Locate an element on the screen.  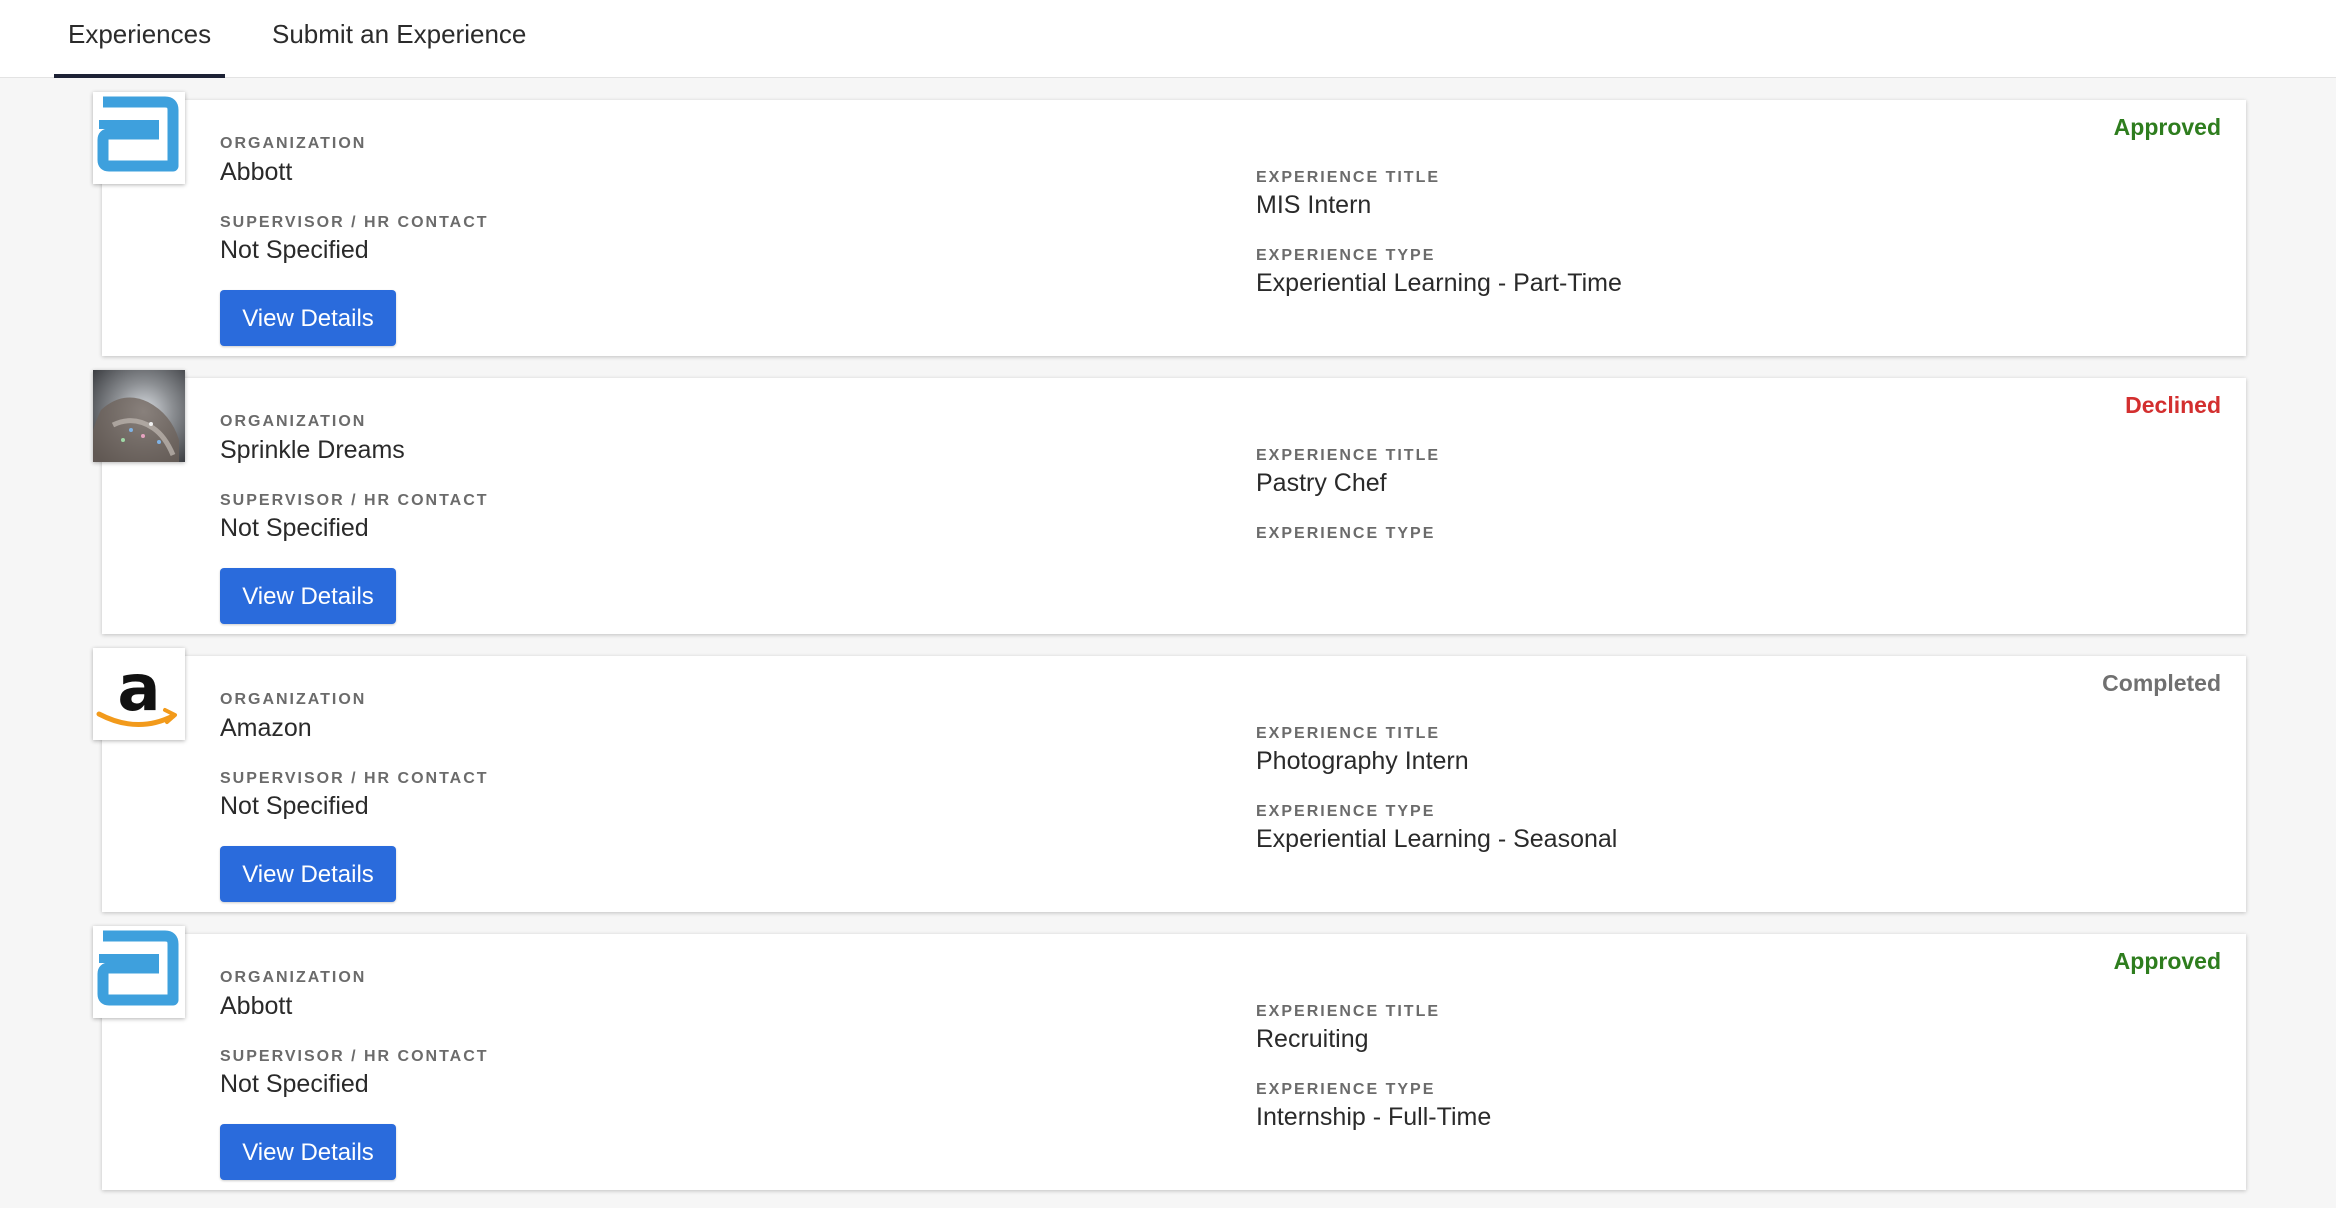
svg-text: a is located at coordinates (138, 689).